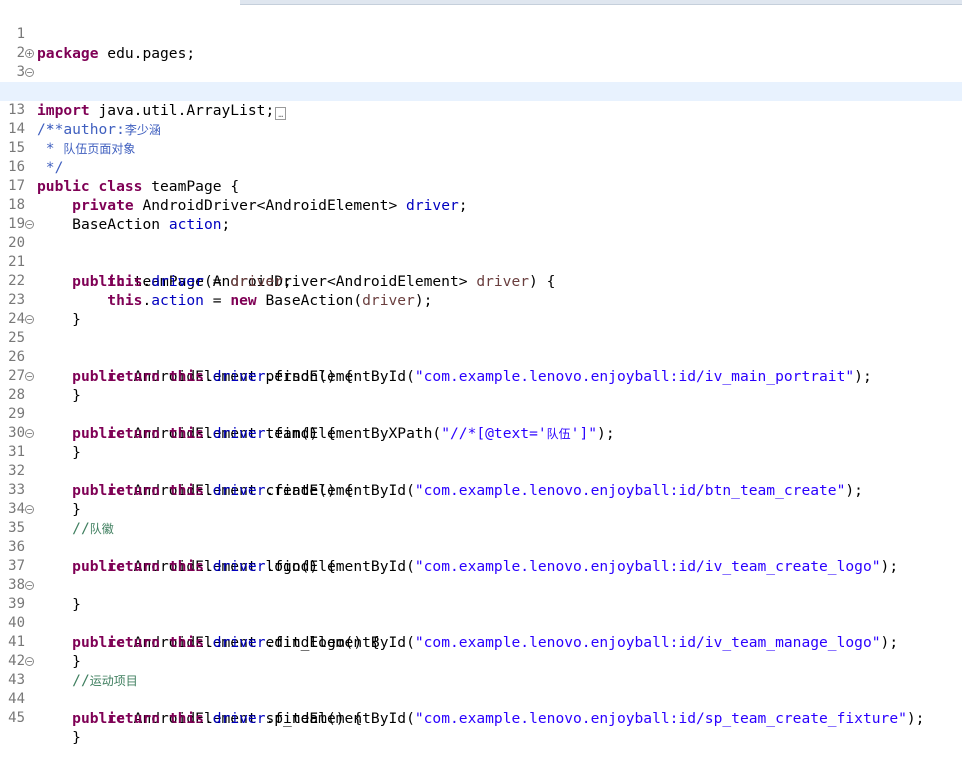 The height and width of the screenshot is (766, 962). What do you see at coordinates (481, 661) in the screenshot?
I see `code-line: 42 //运动项目` at bounding box center [481, 661].